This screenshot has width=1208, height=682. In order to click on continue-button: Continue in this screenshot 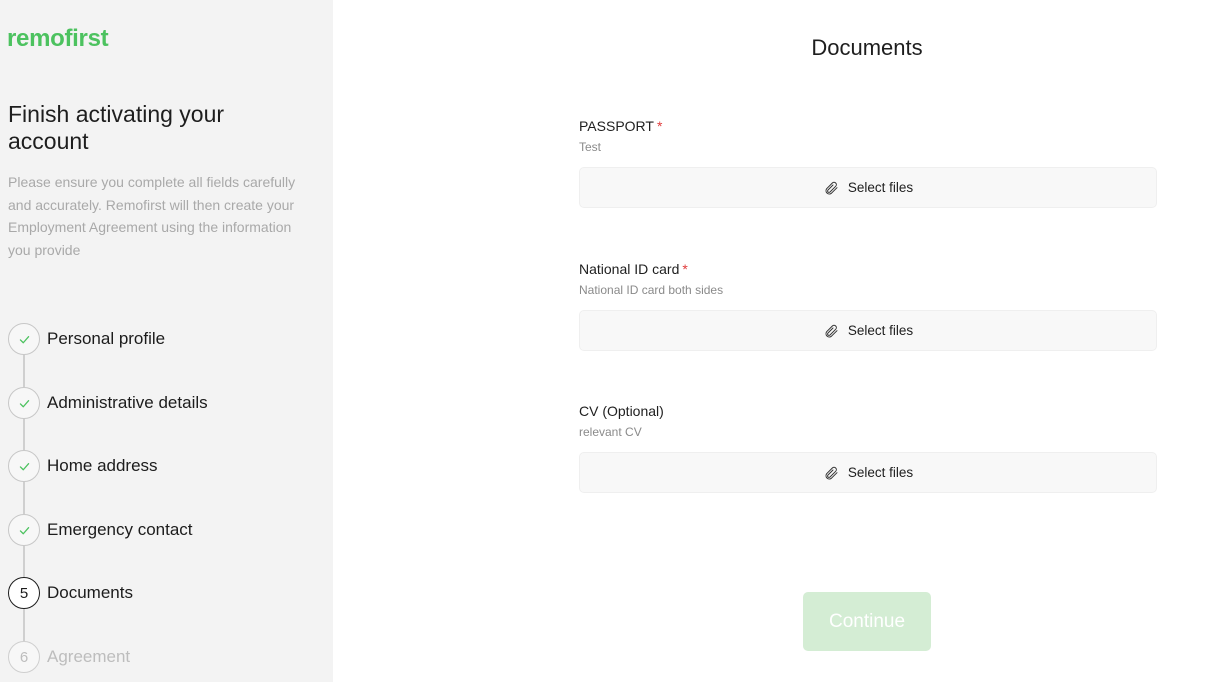, I will do `click(867, 621)`.